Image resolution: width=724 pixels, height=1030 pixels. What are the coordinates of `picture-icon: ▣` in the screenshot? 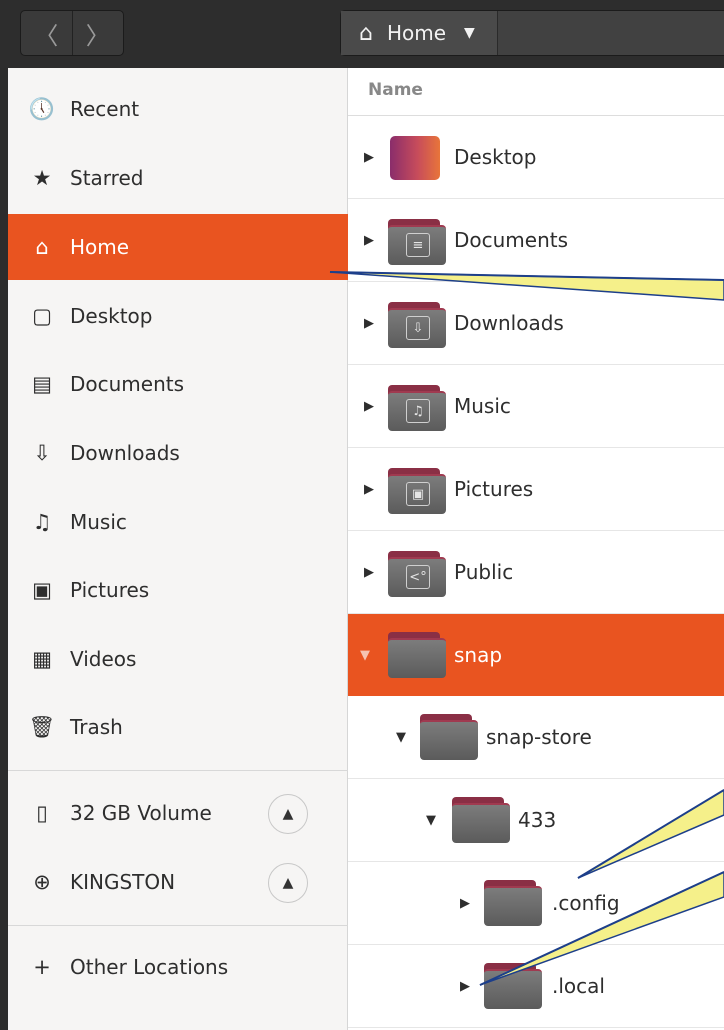 It's located at (42, 590).